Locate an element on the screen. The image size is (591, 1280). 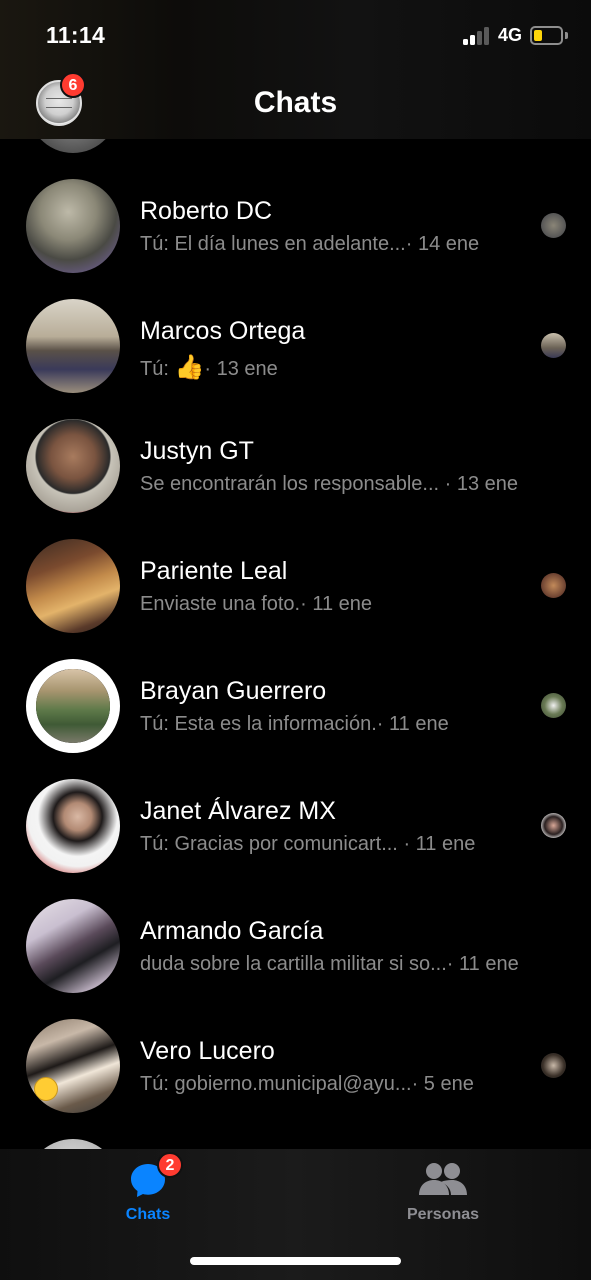
chat-name: Roberto DC is located at coordinates (206, 211).